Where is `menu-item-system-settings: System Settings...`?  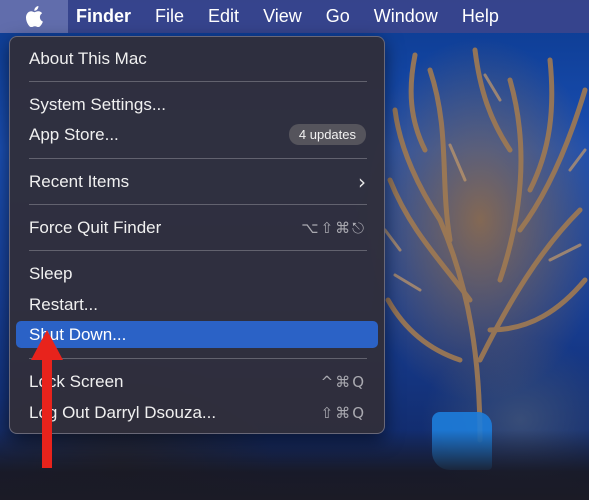
menu-item-system-settings: System Settings... is located at coordinates (197, 104).